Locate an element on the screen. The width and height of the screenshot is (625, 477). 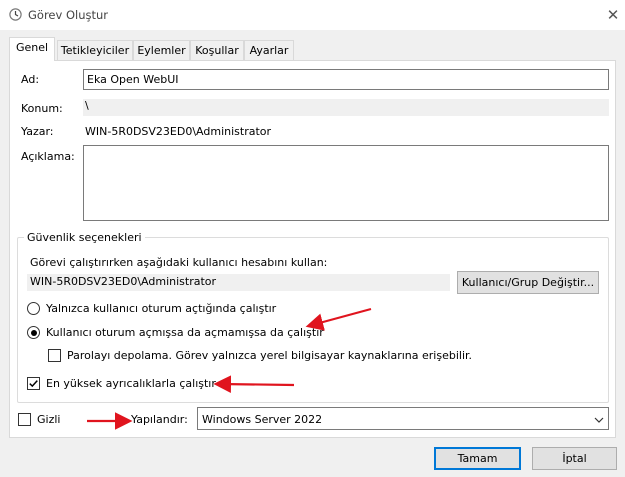
annotation-arrows is located at coordinates (229, 368).